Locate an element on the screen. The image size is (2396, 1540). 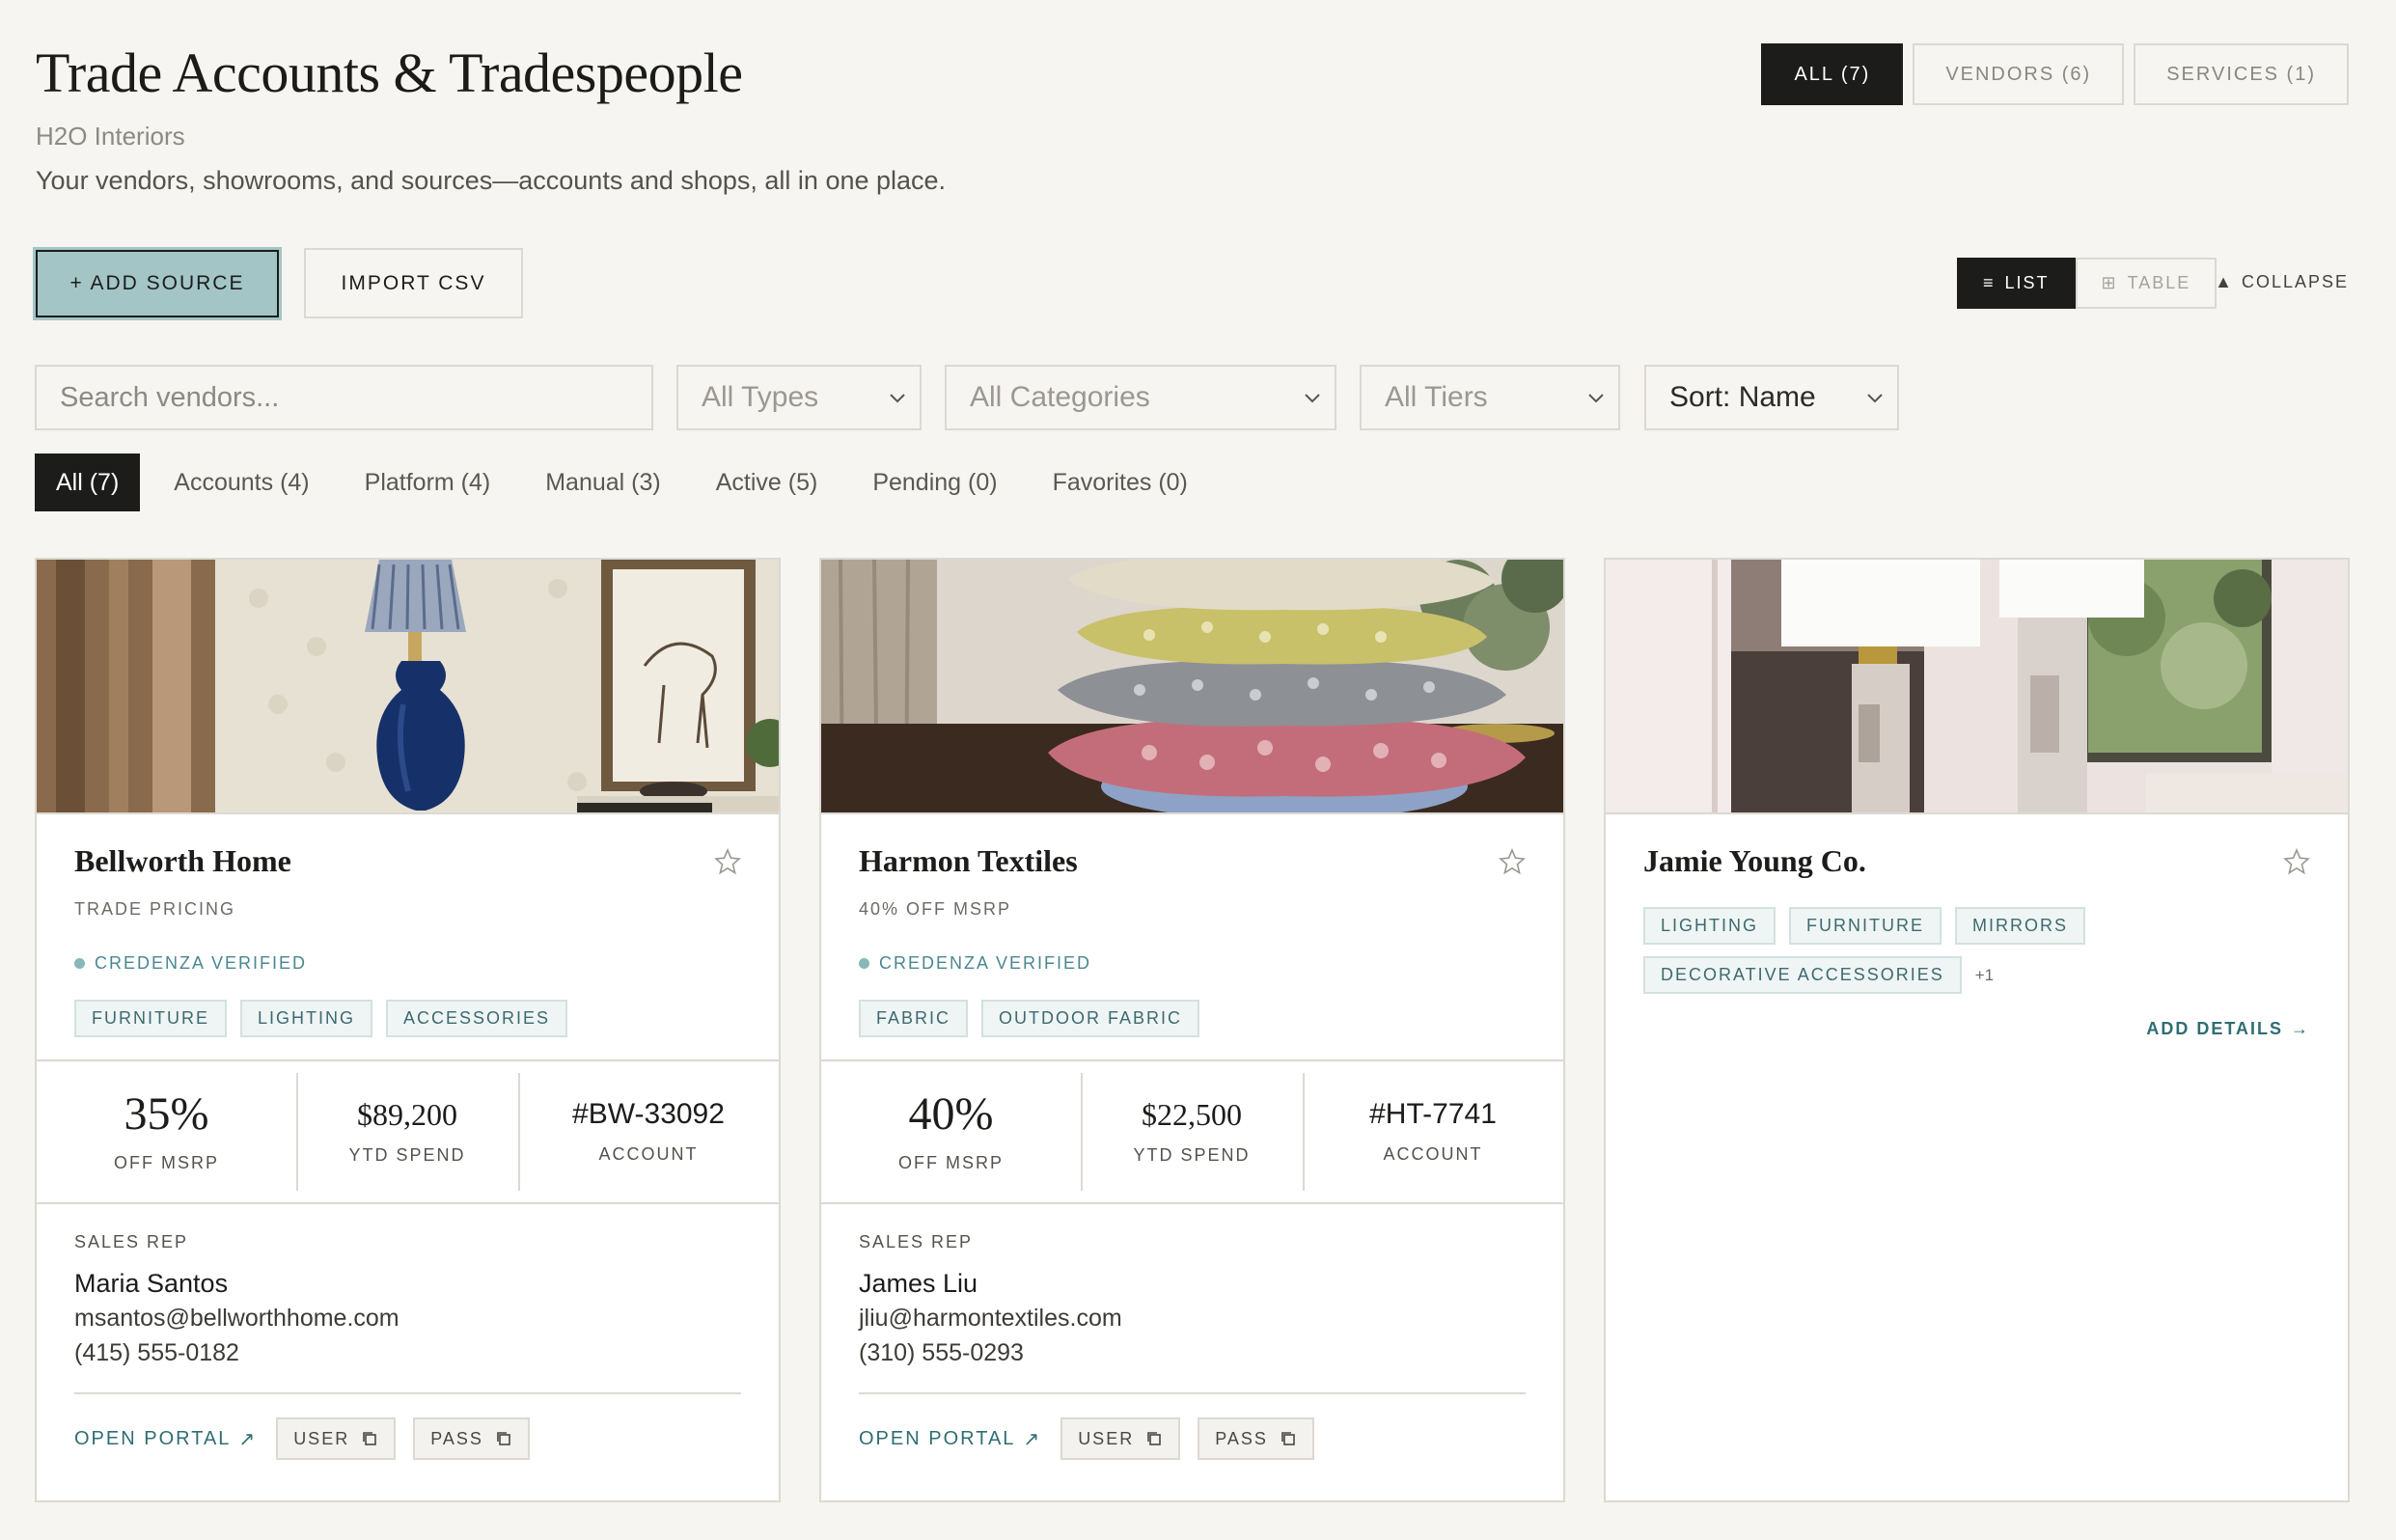
ytd-spend-value: $89,200 is located at coordinates (407, 1114).